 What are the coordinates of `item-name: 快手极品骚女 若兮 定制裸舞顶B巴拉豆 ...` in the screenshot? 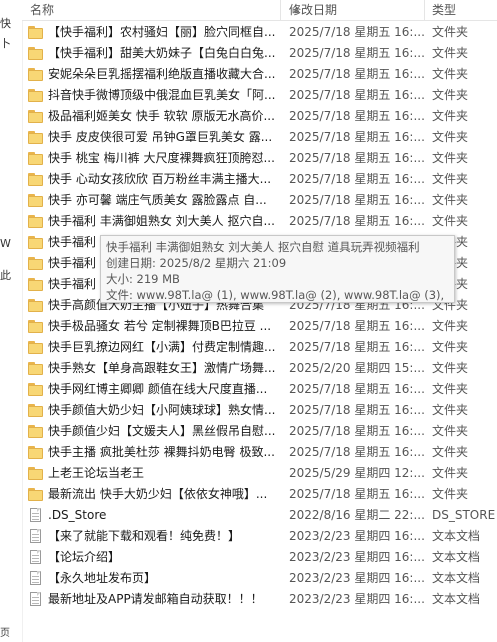 It's located at (160, 326).